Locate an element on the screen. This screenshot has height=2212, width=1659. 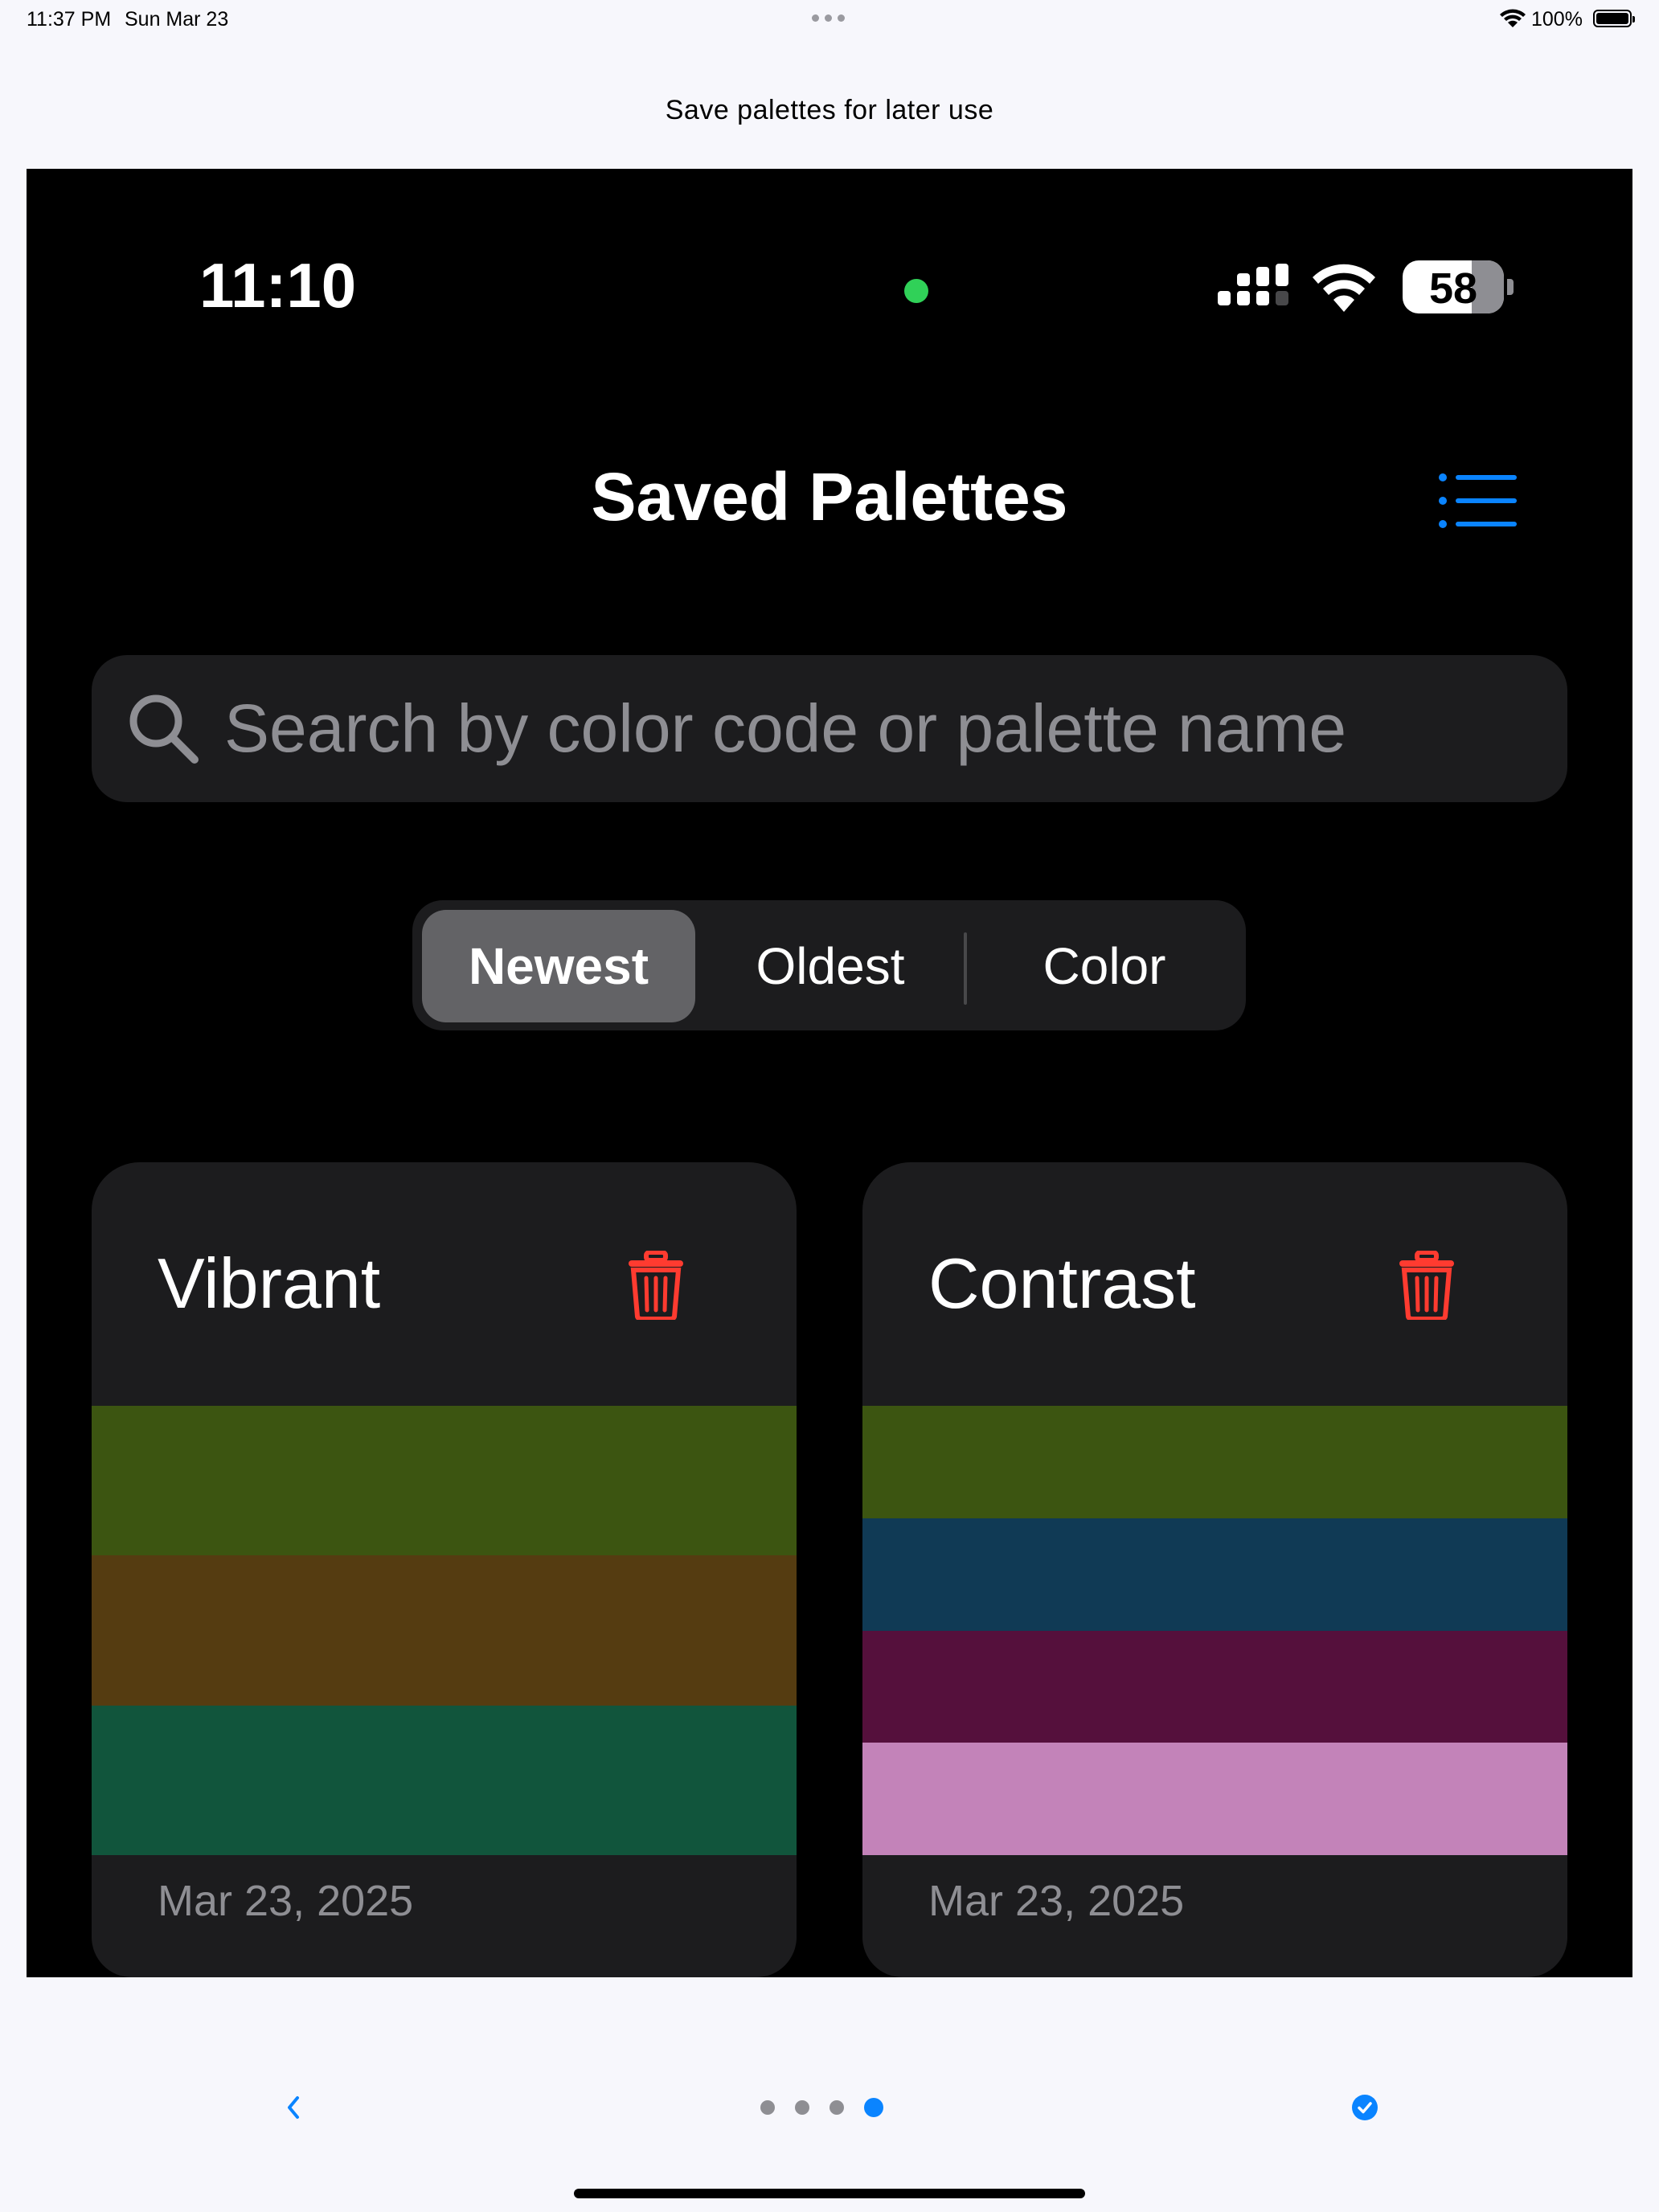
list-menu-icon is located at coordinates (1478, 501).